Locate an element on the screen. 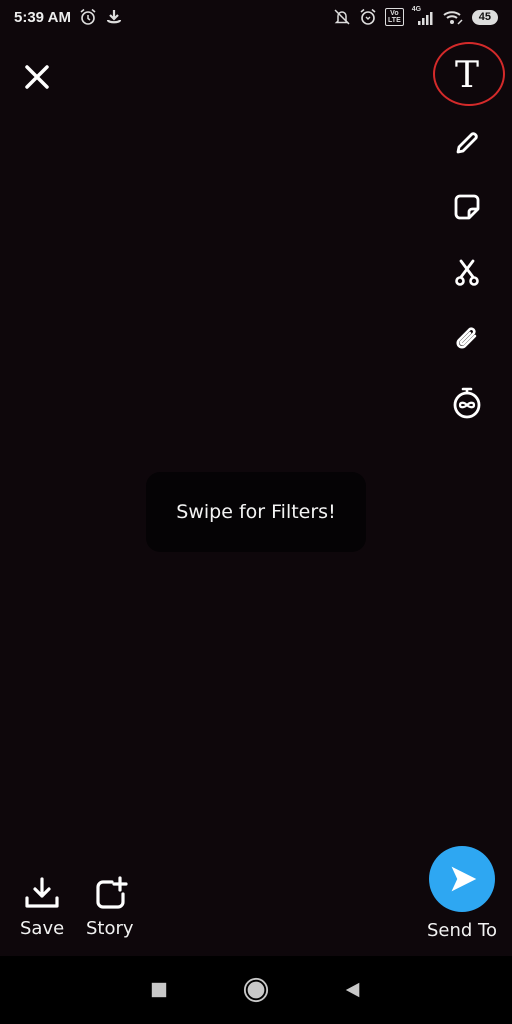  story-label: Story is located at coordinates (110, 928).